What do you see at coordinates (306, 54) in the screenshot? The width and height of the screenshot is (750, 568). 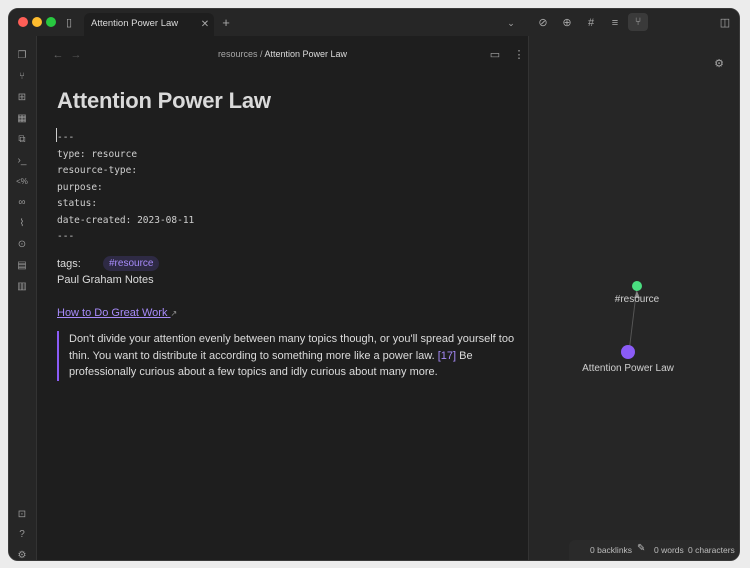 I see `breadcrumb-current: Attention Power Law` at bounding box center [306, 54].